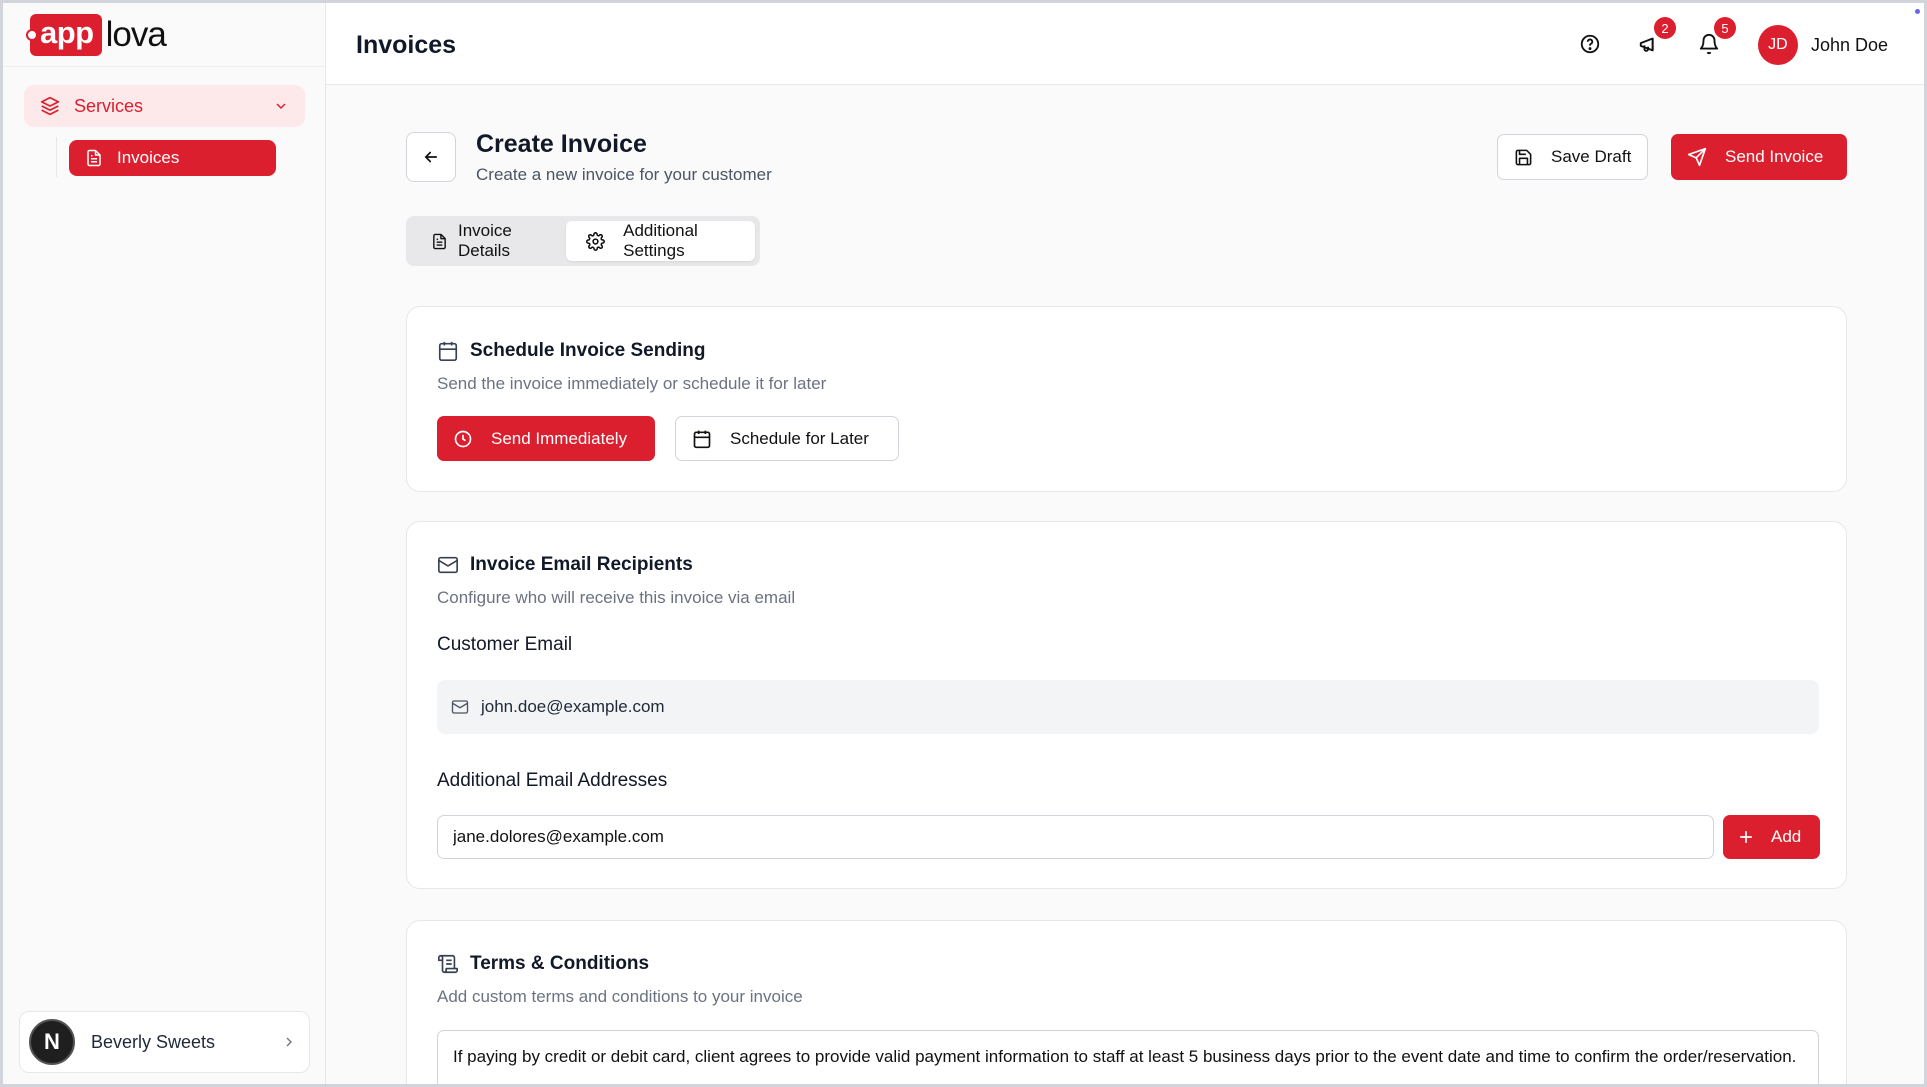  I want to click on card-title: Schedule Invoice Sending, so click(571, 351).